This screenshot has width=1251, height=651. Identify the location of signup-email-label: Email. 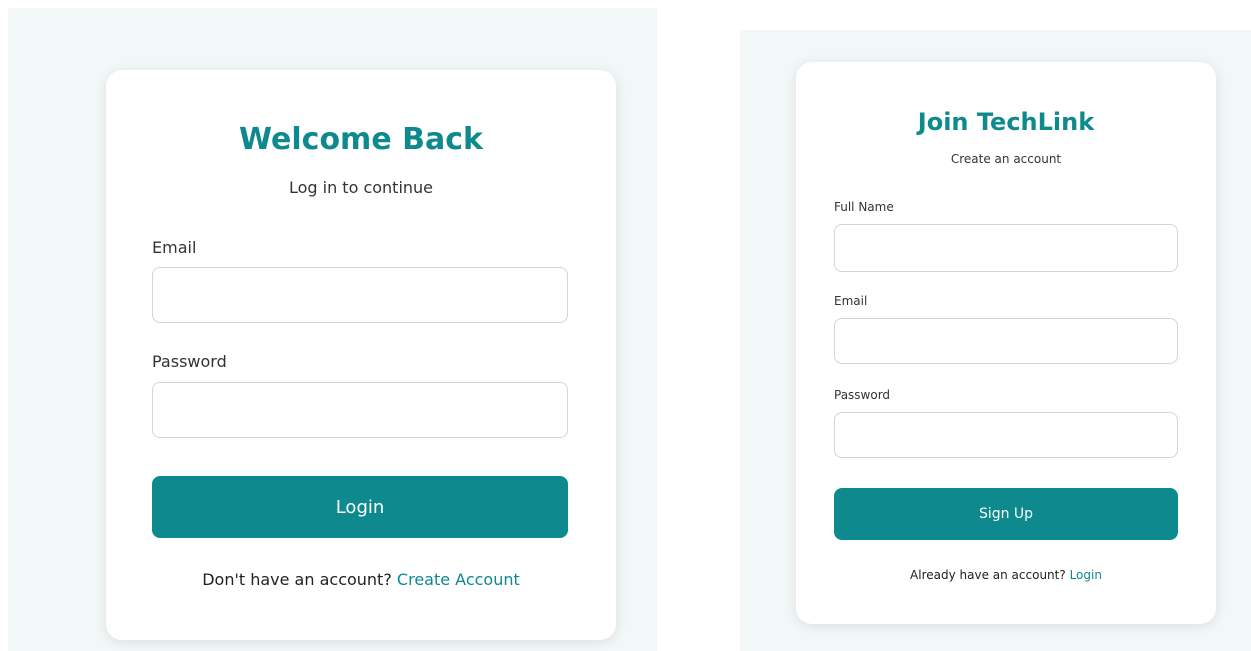
(851, 301).